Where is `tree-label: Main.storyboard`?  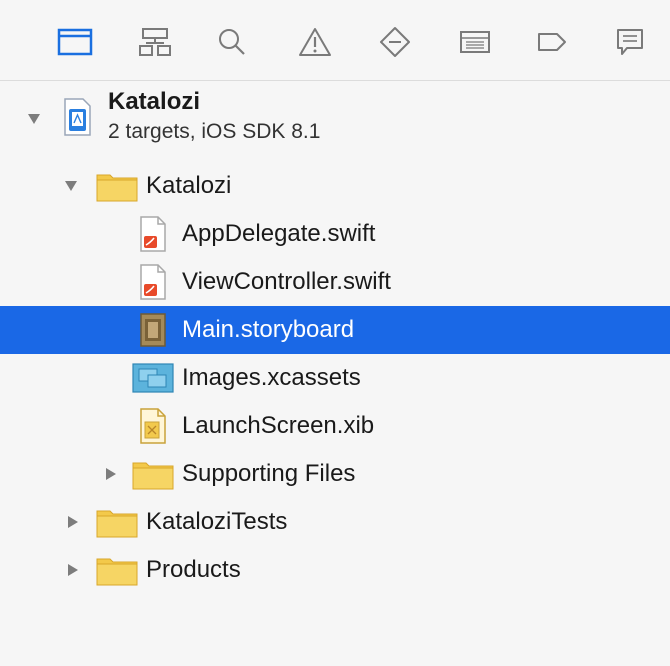
tree-label: Main.storyboard is located at coordinates (268, 329).